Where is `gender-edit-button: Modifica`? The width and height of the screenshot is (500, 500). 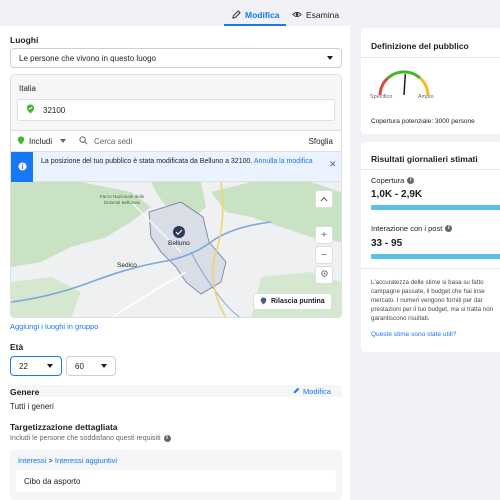
gender-edit-button: Modifica is located at coordinates (312, 391).